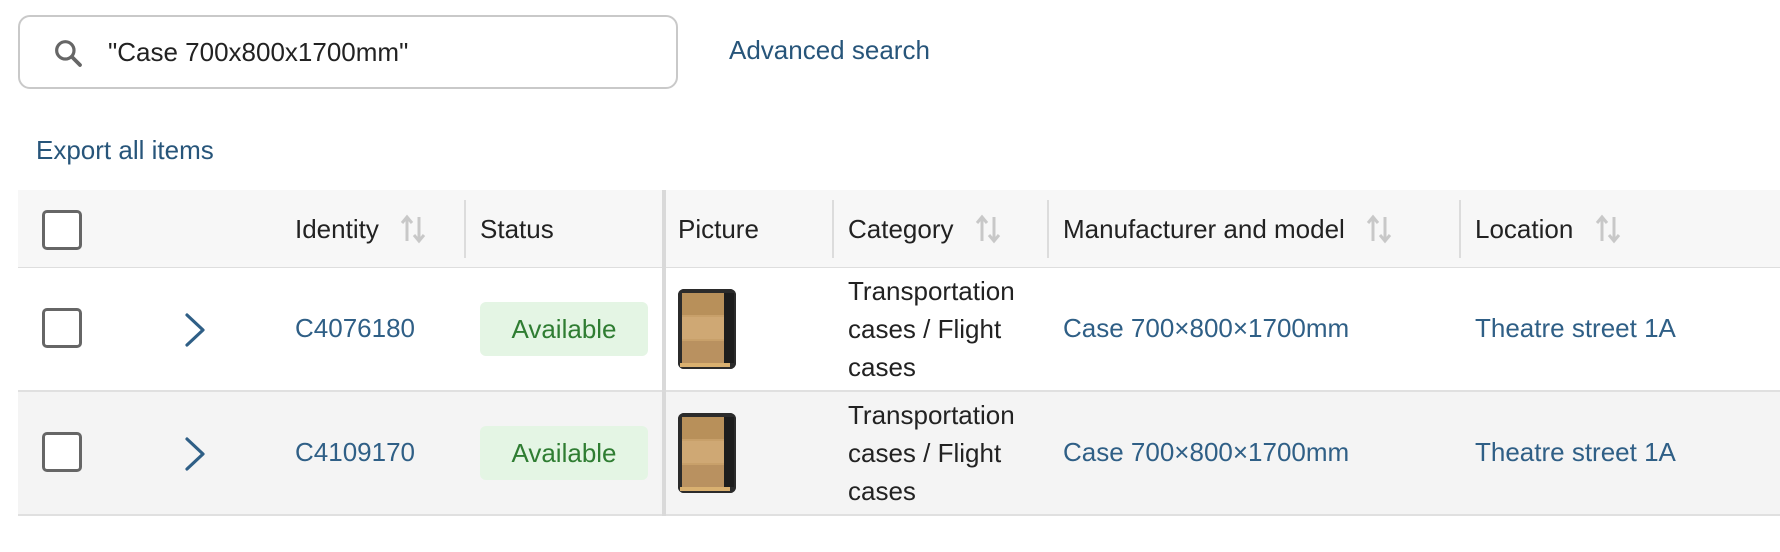  Describe the element at coordinates (718, 229) in the screenshot. I see `column-header-picture: Picture` at that location.